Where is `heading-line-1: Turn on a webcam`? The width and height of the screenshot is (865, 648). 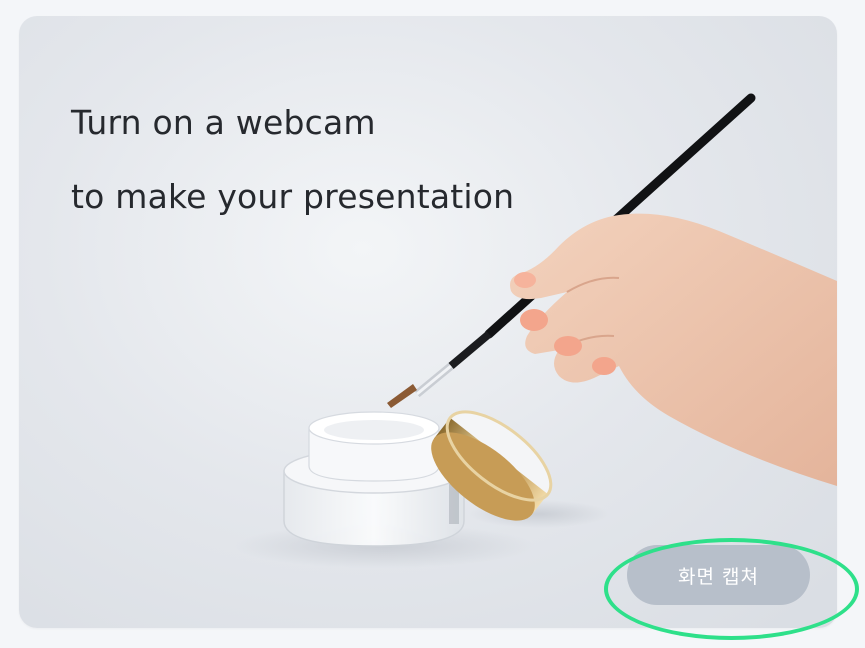 heading-line-1: Turn on a webcam is located at coordinates (223, 122).